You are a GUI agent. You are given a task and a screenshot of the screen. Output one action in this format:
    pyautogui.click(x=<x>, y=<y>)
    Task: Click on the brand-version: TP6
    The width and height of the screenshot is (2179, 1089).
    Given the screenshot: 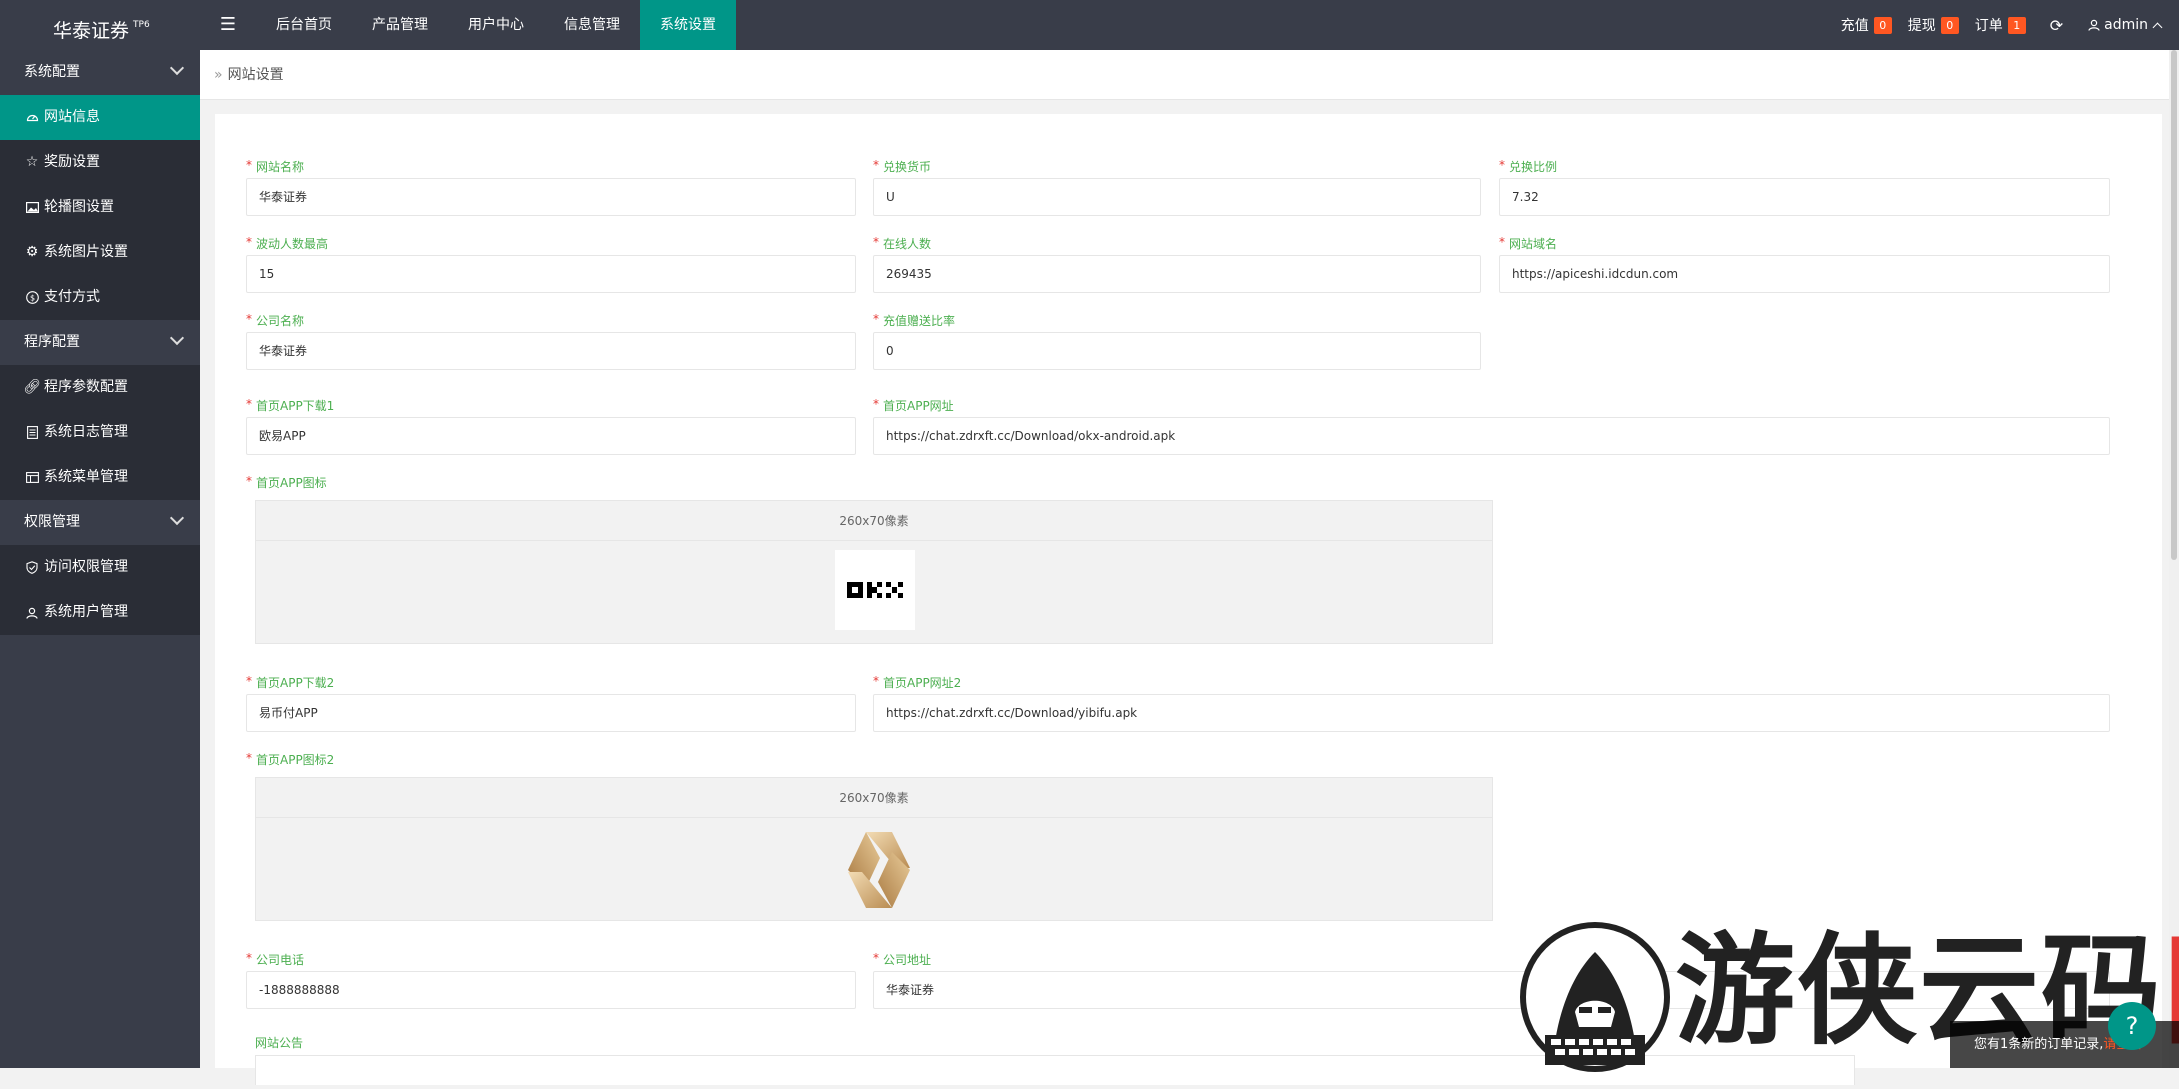 What is the action you would take?
    pyautogui.click(x=141, y=25)
    